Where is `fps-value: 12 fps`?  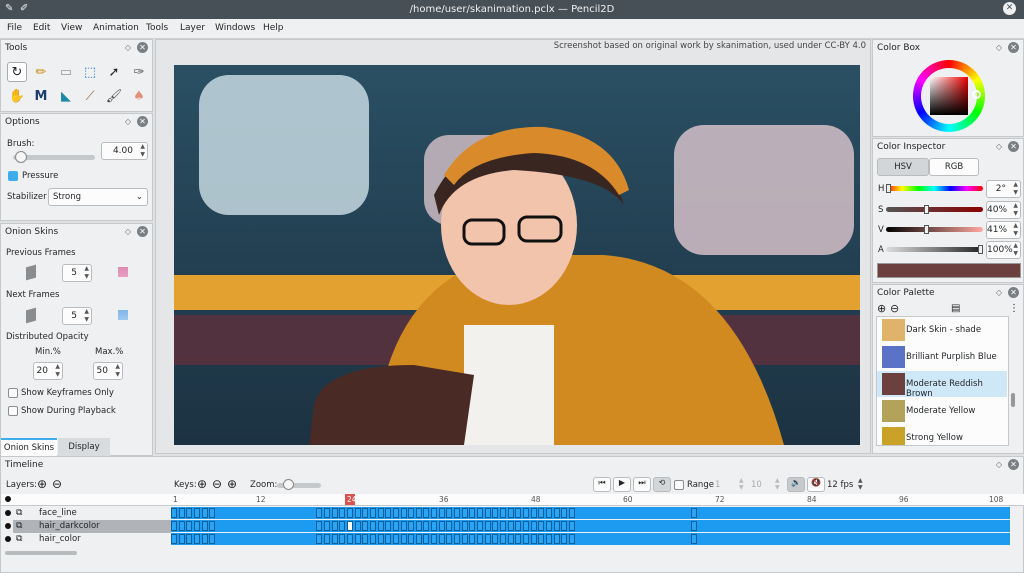 fps-value: 12 fps is located at coordinates (840, 485).